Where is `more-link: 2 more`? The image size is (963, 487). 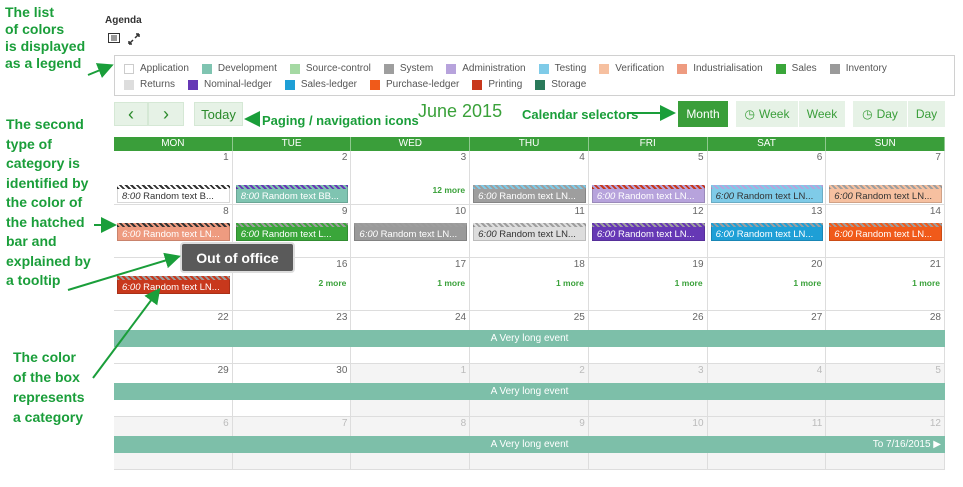
more-link: 2 more is located at coordinates (333, 283).